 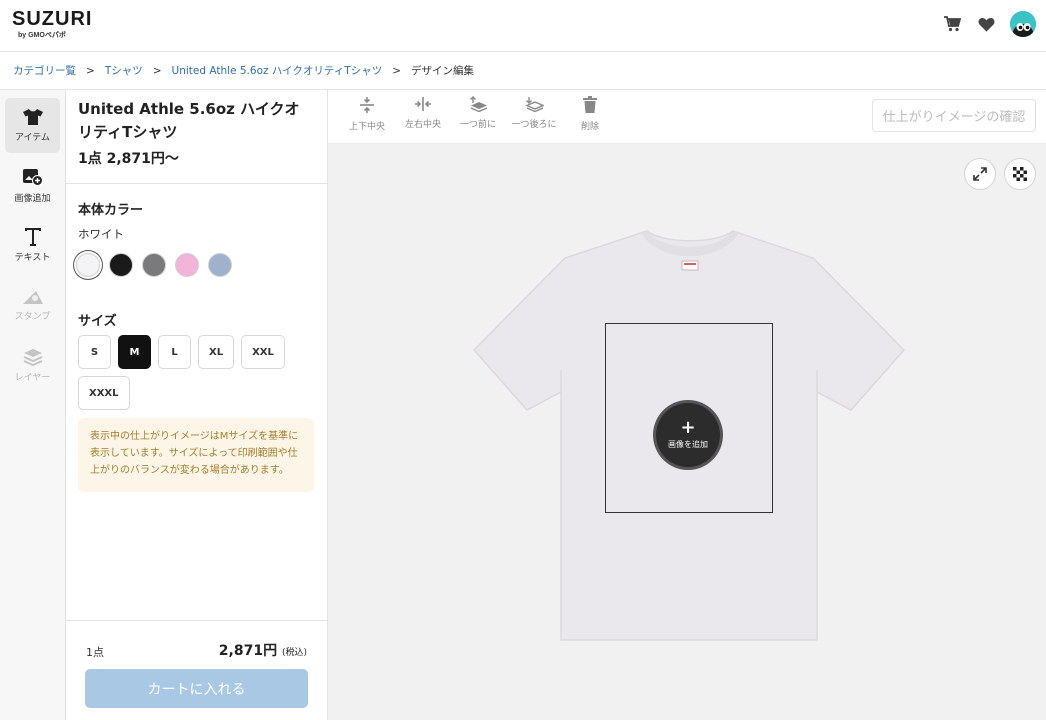 I want to click on cart-quantity: 1点, so click(x=95, y=652).